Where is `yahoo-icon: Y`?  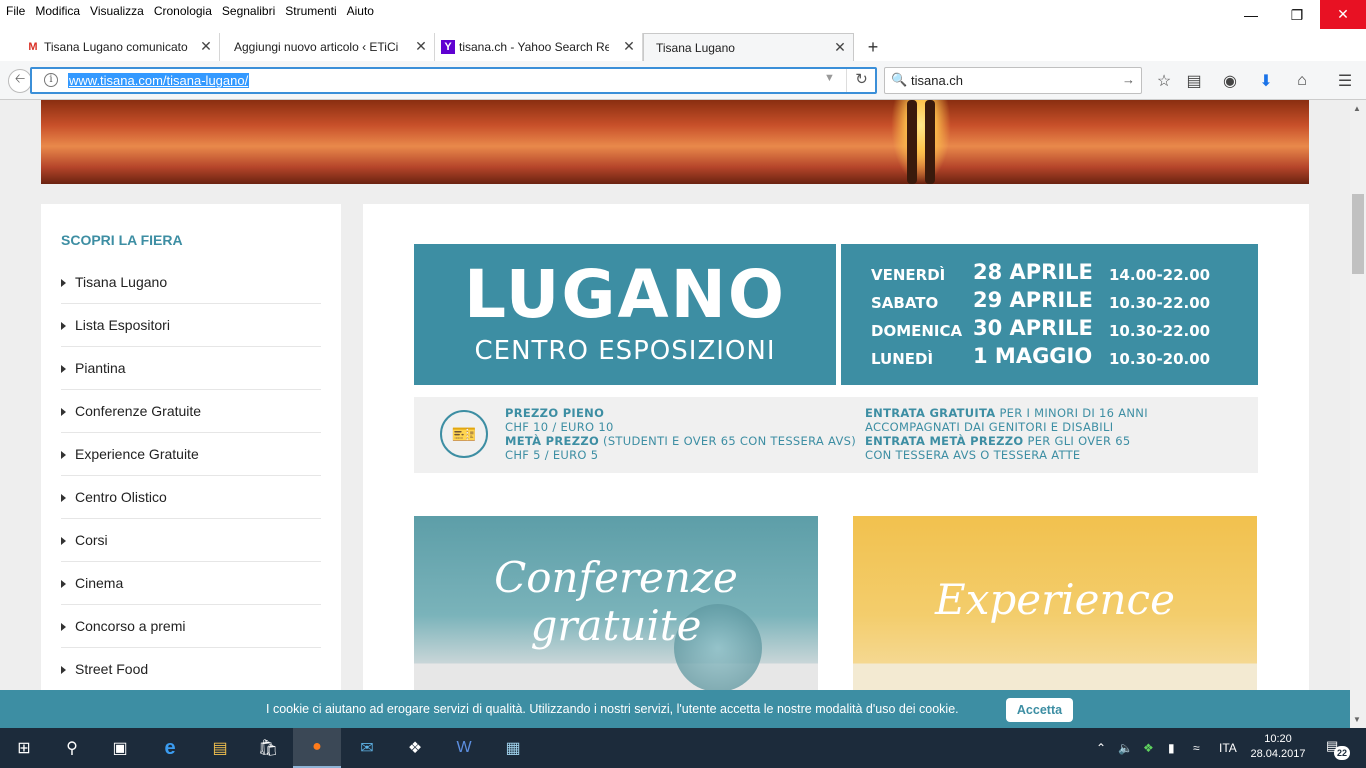
yahoo-icon: Y is located at coordinates (448, 47).